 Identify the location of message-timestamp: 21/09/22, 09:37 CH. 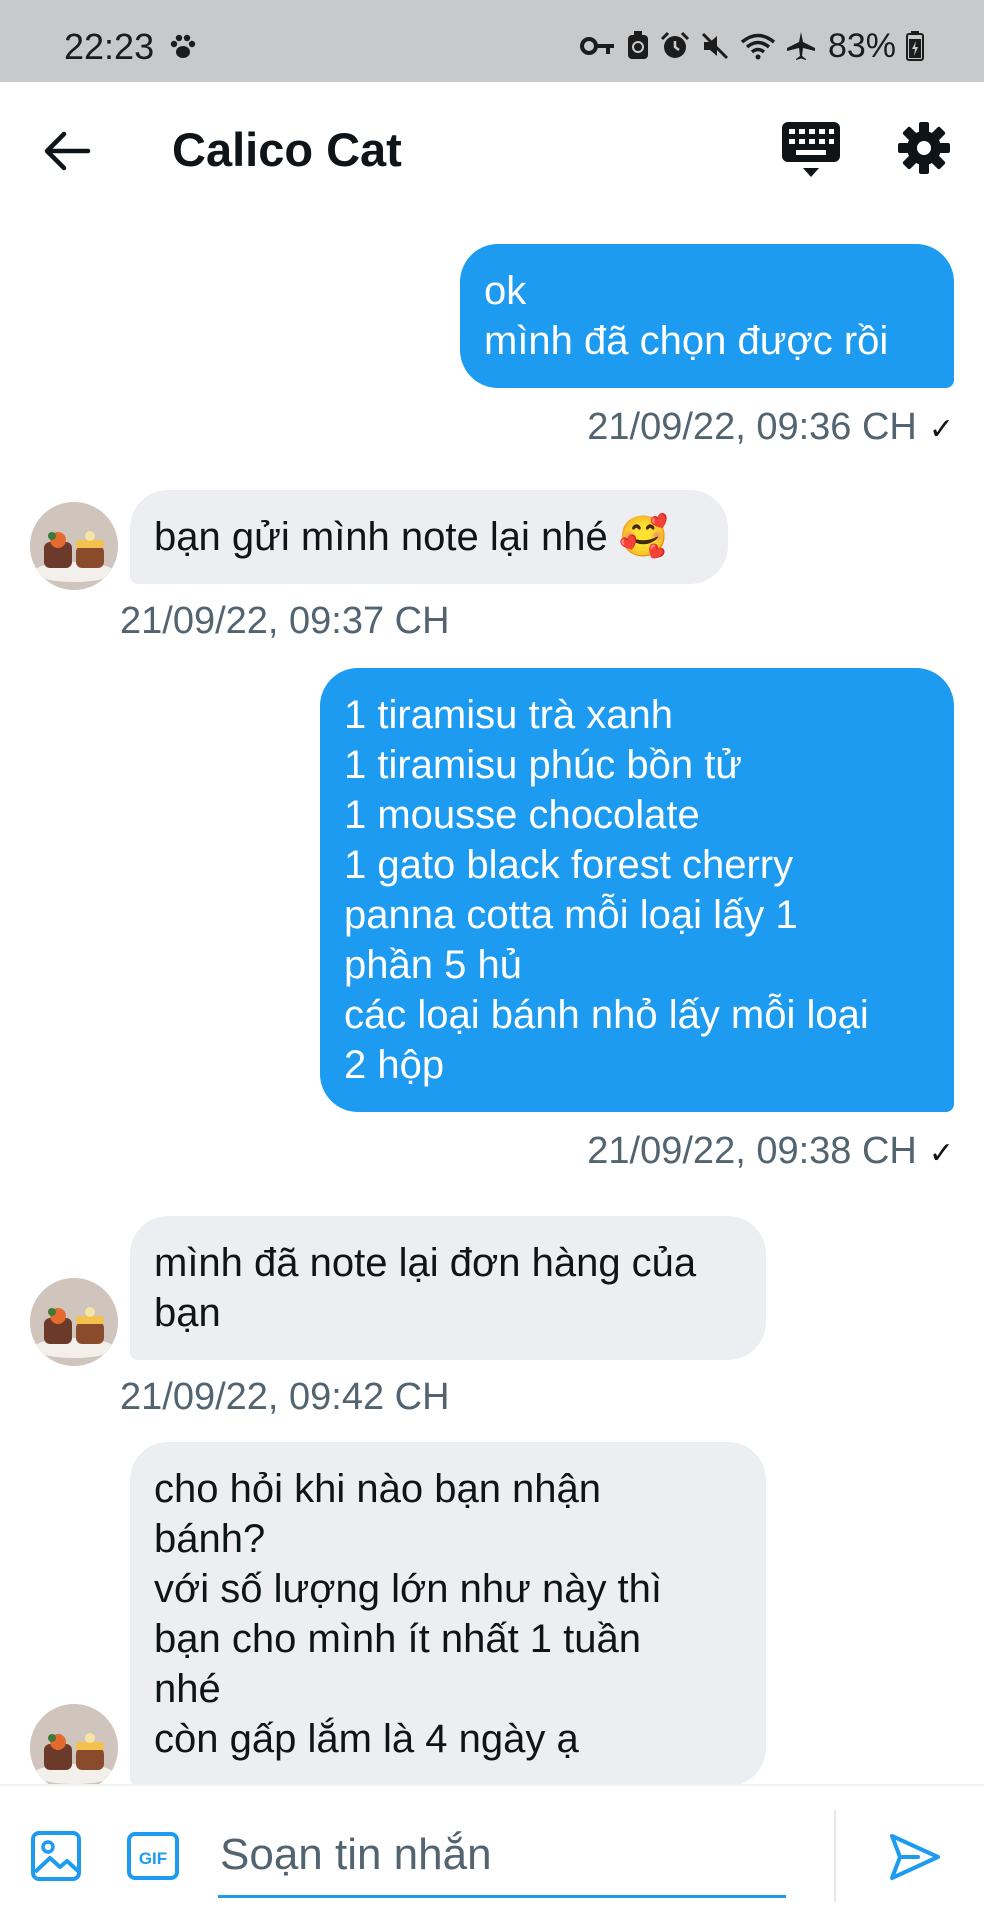
(285, 621).